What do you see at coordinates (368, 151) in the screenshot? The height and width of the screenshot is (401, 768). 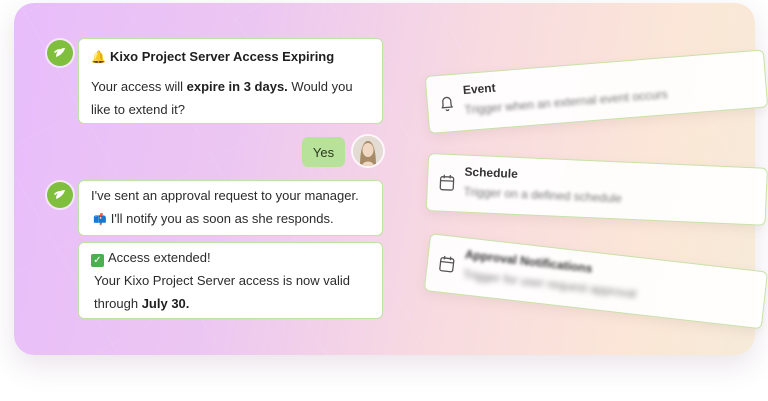 I see `user-avatar` at bounding box center [368, 151].